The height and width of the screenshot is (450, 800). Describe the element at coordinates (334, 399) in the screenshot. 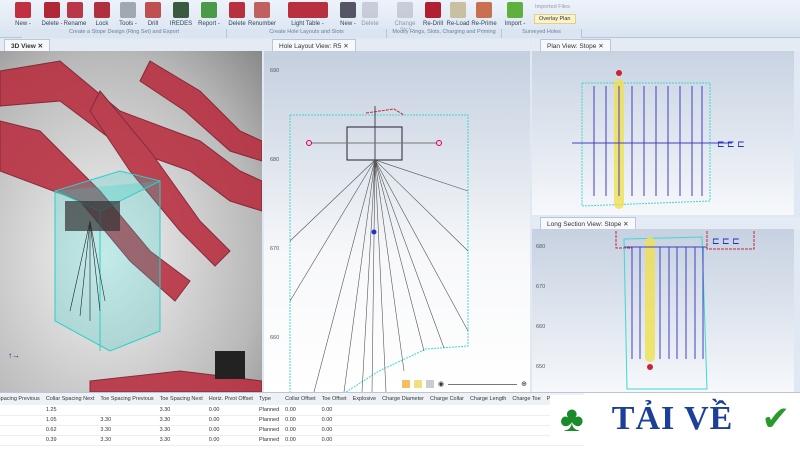

I see `column-header: Toe Offset` at that location.